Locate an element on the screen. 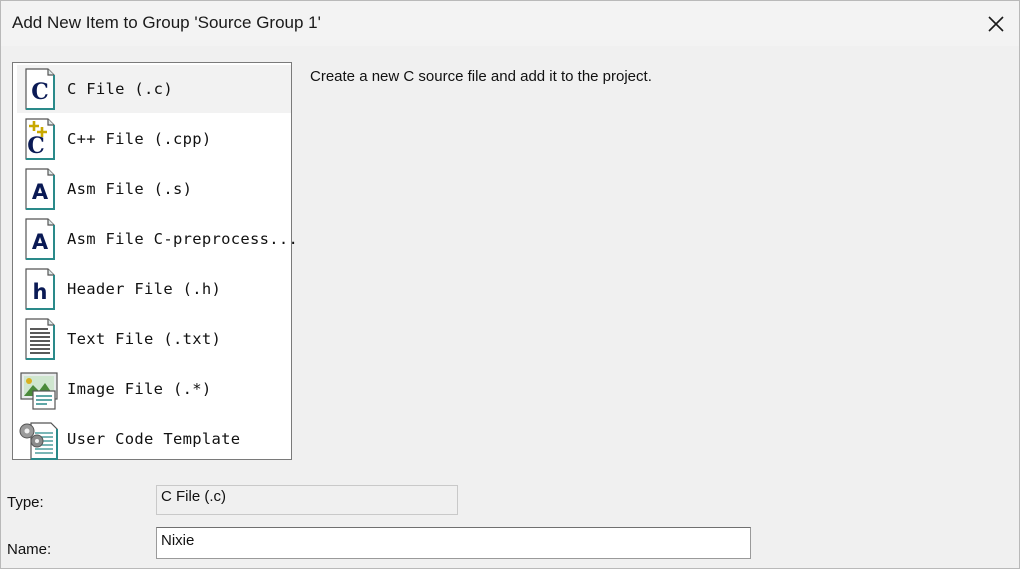  name-input is located at coordinates (453, 543).